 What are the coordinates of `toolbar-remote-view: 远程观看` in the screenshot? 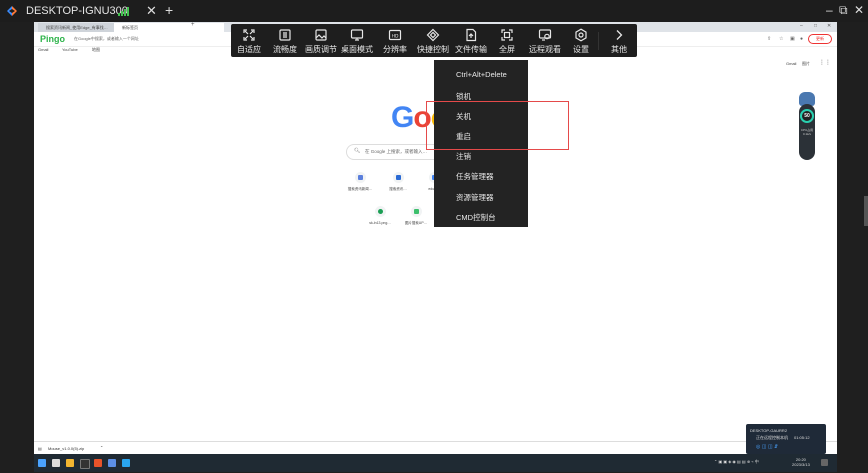 It's located at (545, 40).